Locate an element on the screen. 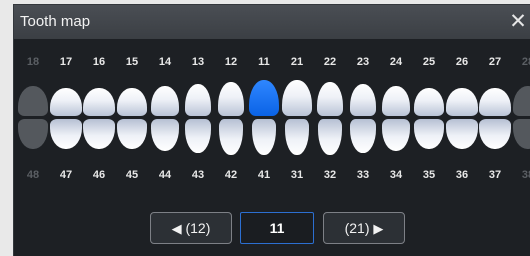  triangle-right-icon: ▶ is located at coordinates (378, 228).